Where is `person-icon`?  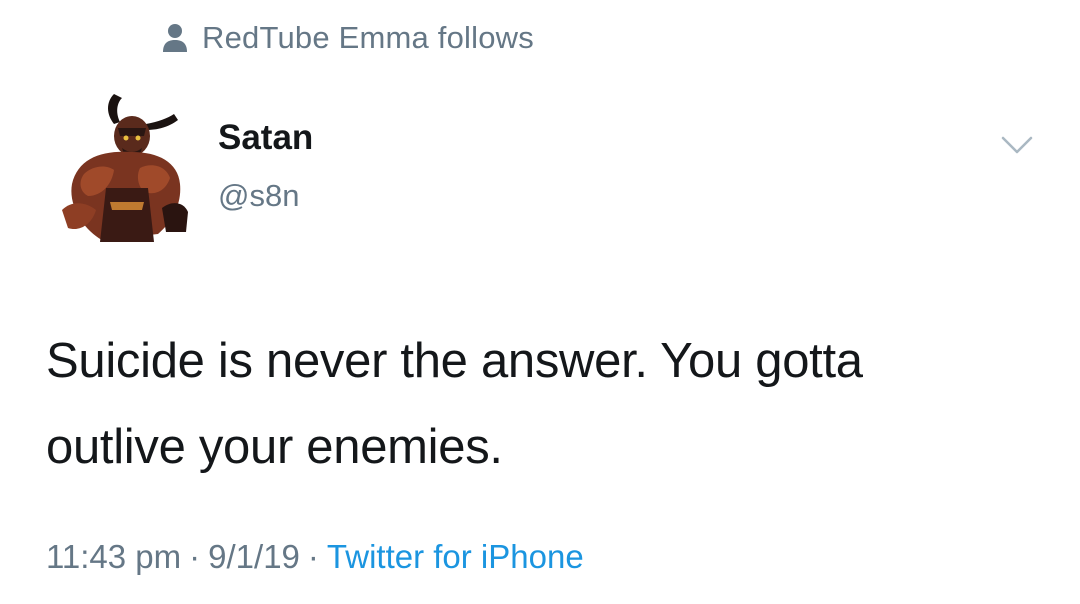 person-icon is located at coordinates (175, 38).